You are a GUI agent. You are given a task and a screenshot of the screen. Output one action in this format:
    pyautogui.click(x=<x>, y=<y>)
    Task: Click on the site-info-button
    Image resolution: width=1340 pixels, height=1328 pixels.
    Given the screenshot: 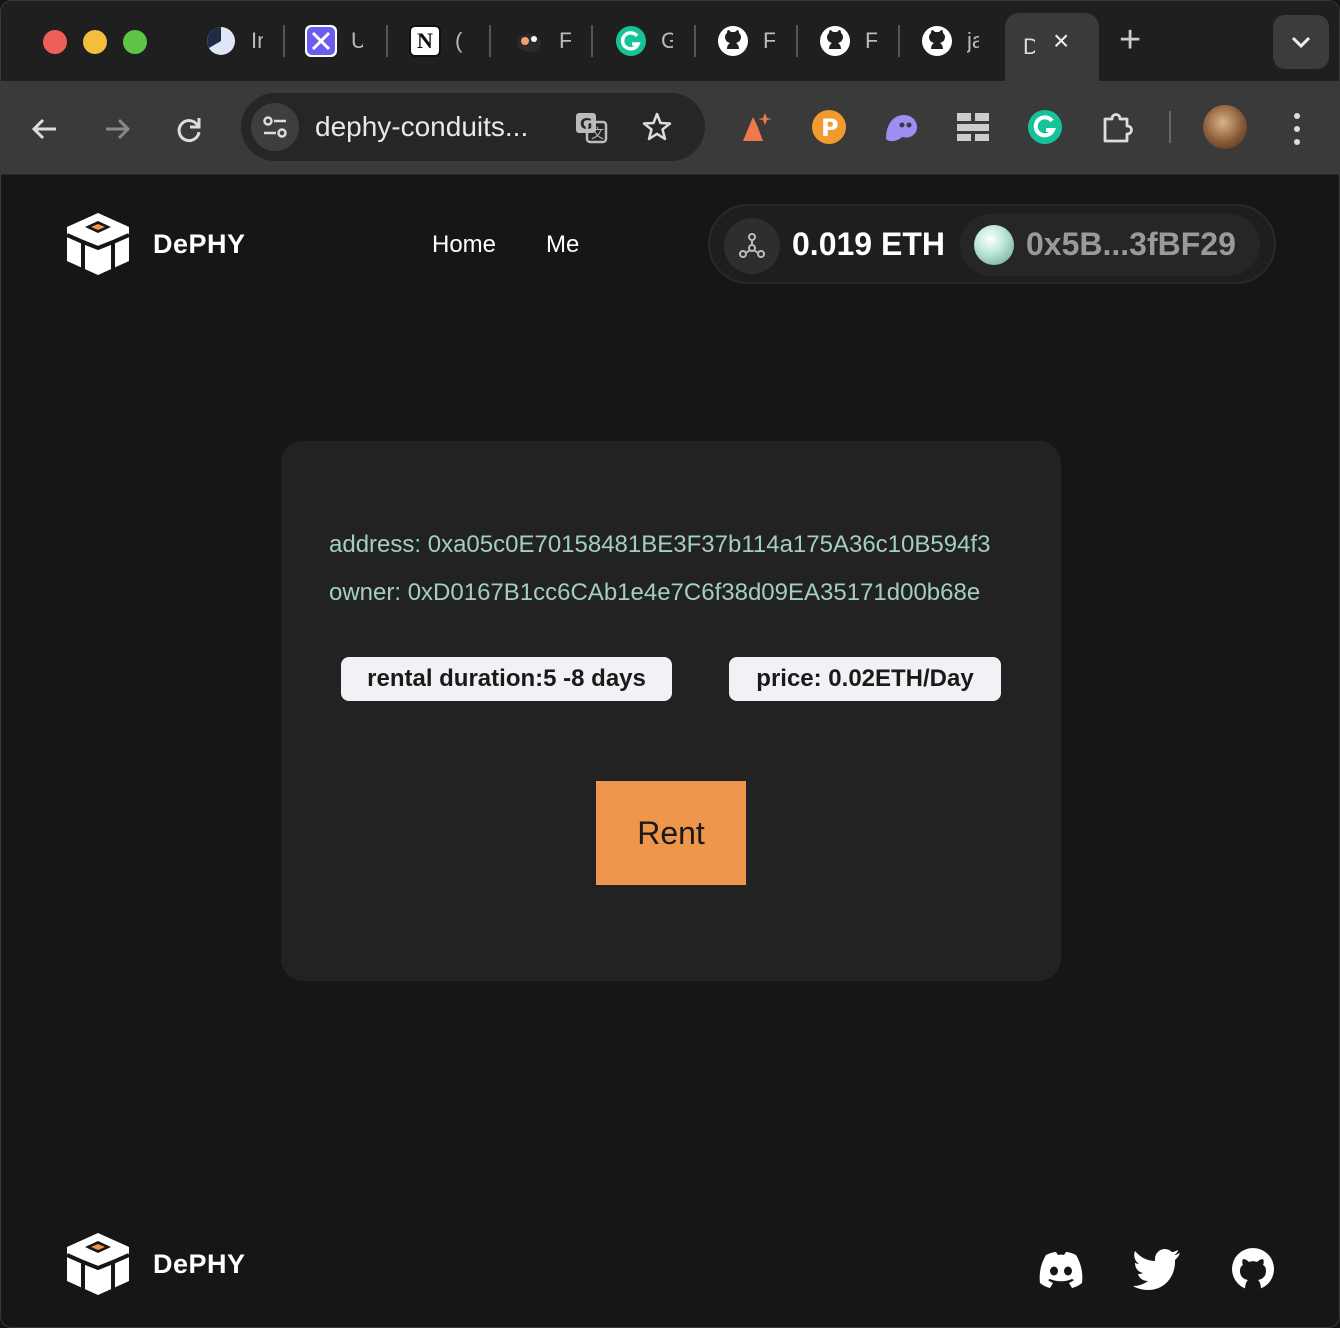 What is the action you would take?
    pyautogui.click(x=275, y=127)
    